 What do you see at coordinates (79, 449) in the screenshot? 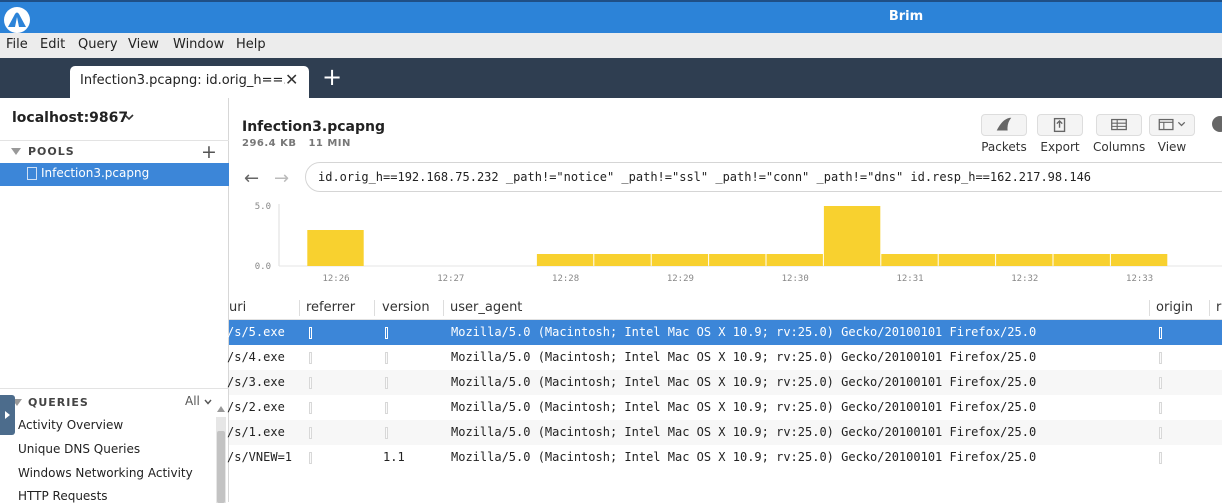
I see `query-item: Unique DNS Queries` at bounding box center [79, 449].